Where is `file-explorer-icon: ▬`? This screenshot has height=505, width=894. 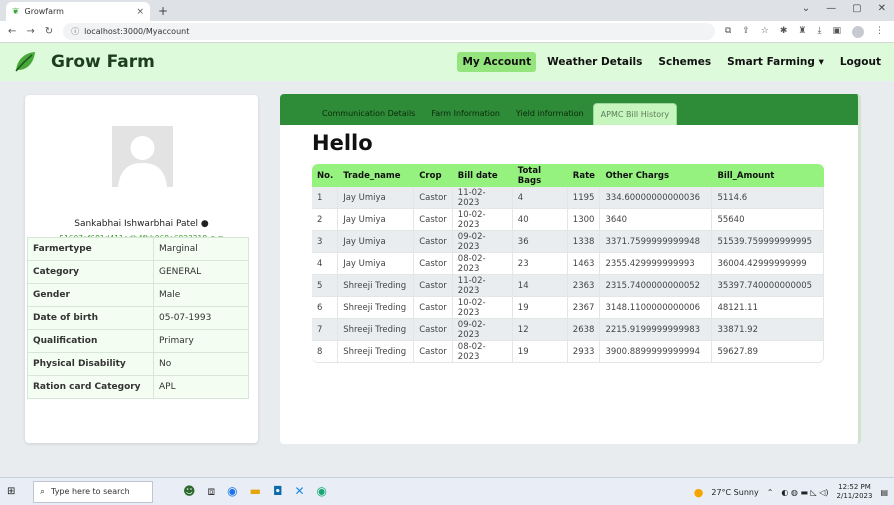
file-explorer-icon: ▬ is located at coordinates (255, 491).